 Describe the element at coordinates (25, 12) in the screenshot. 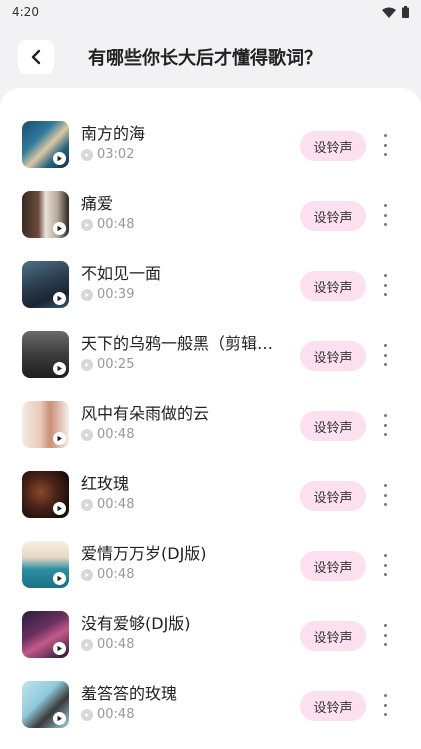

I see `status-time: 4:20` at that location.